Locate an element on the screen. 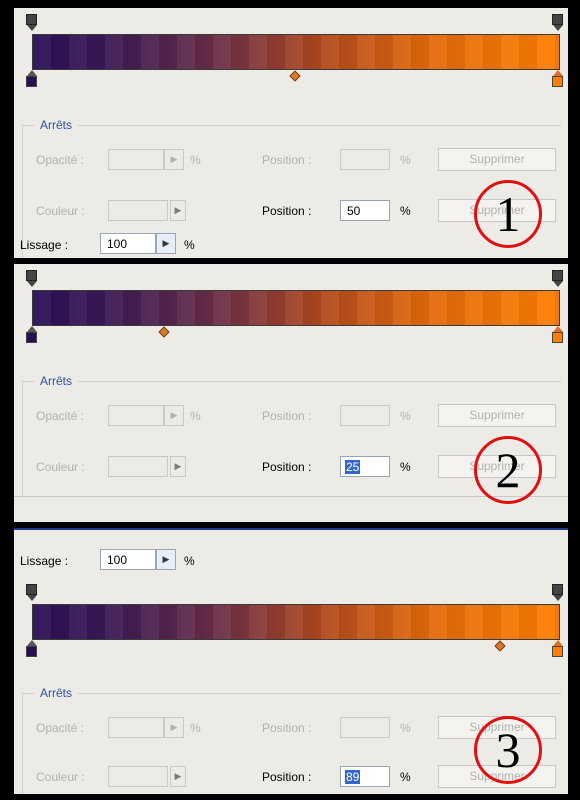 Image resolution: width=580 pixels, height=800 pixels. color-position-field: 89 is located at coordinates (365, 776).